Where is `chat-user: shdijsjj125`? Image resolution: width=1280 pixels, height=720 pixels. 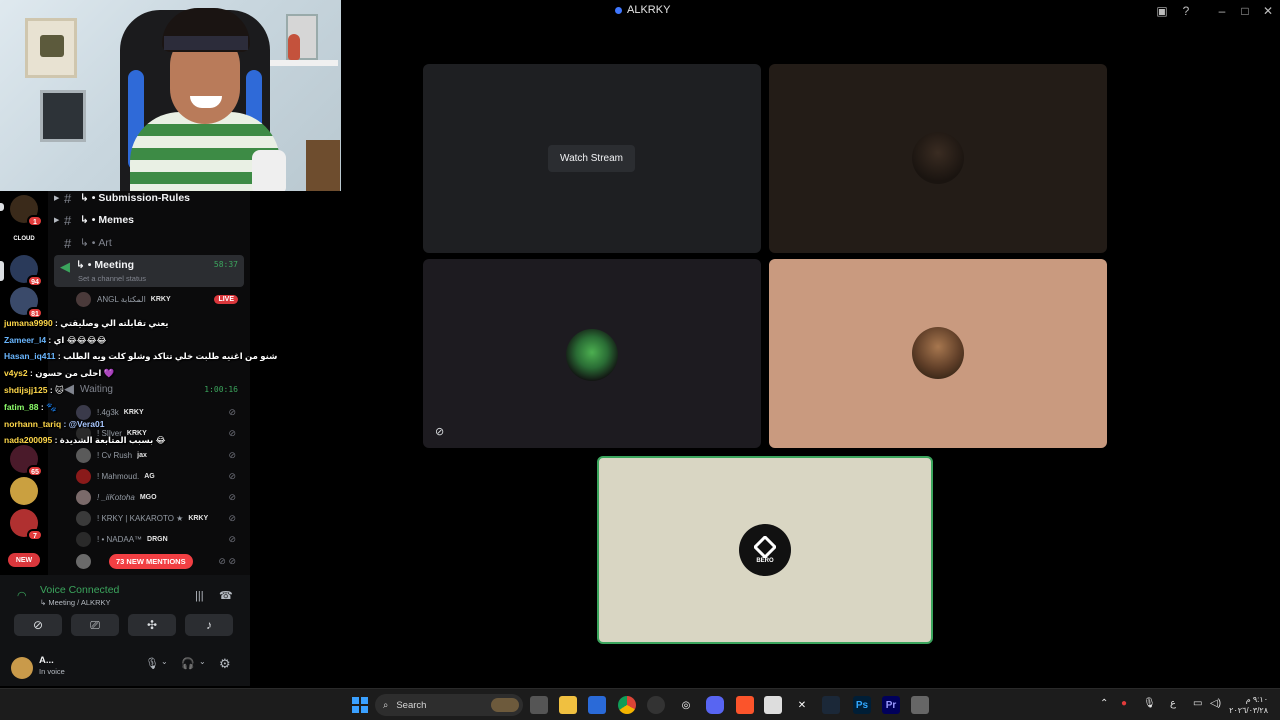
chat-user: shdijsjj125 is located at coordinates (26, 390).